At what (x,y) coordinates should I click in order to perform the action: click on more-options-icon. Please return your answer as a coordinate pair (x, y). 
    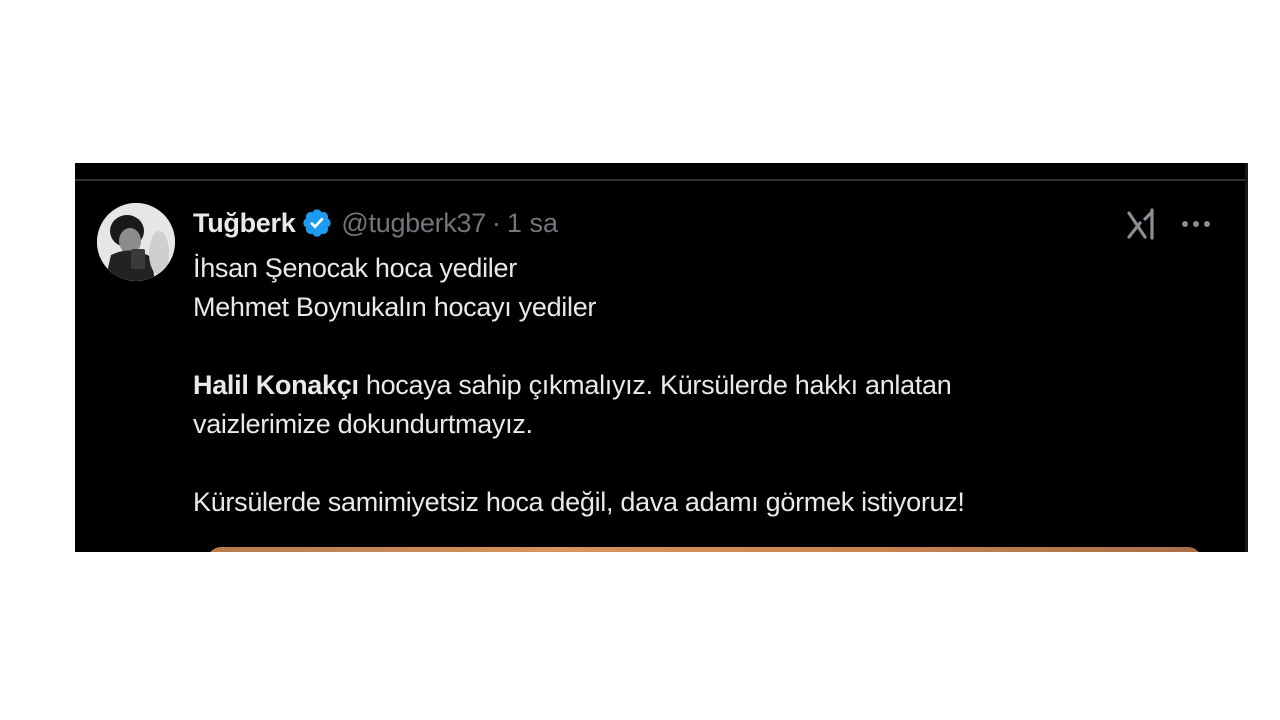
    Looking at the image, I should click on (1196, 224).